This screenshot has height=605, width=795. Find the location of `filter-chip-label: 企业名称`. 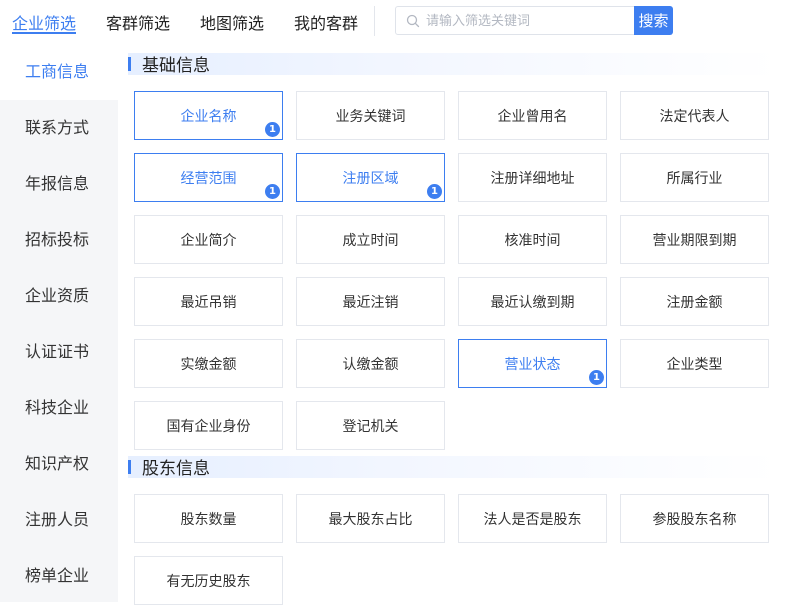

filter-chip-label: 企业名称 is located at coordinates (208, 116).